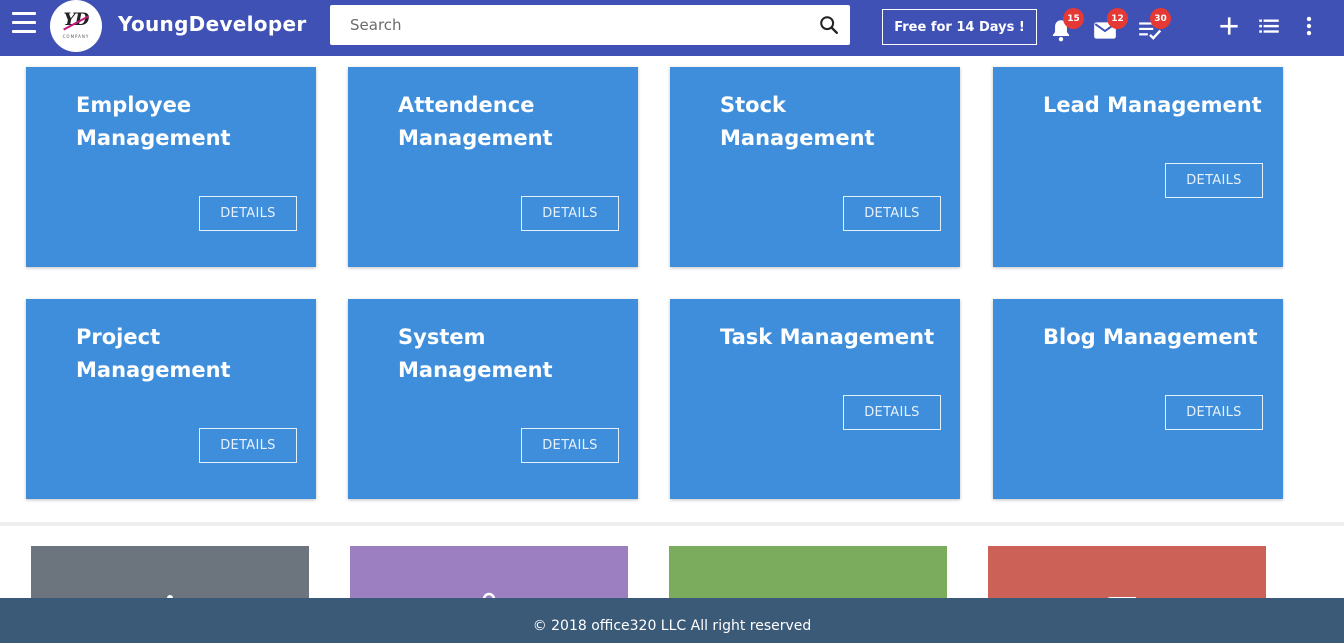 The width and height of the screenshot is (1344, 643). Describe the element at coordinates (170, 576) in the screenshot. I see `stat-tile-users` at that location.